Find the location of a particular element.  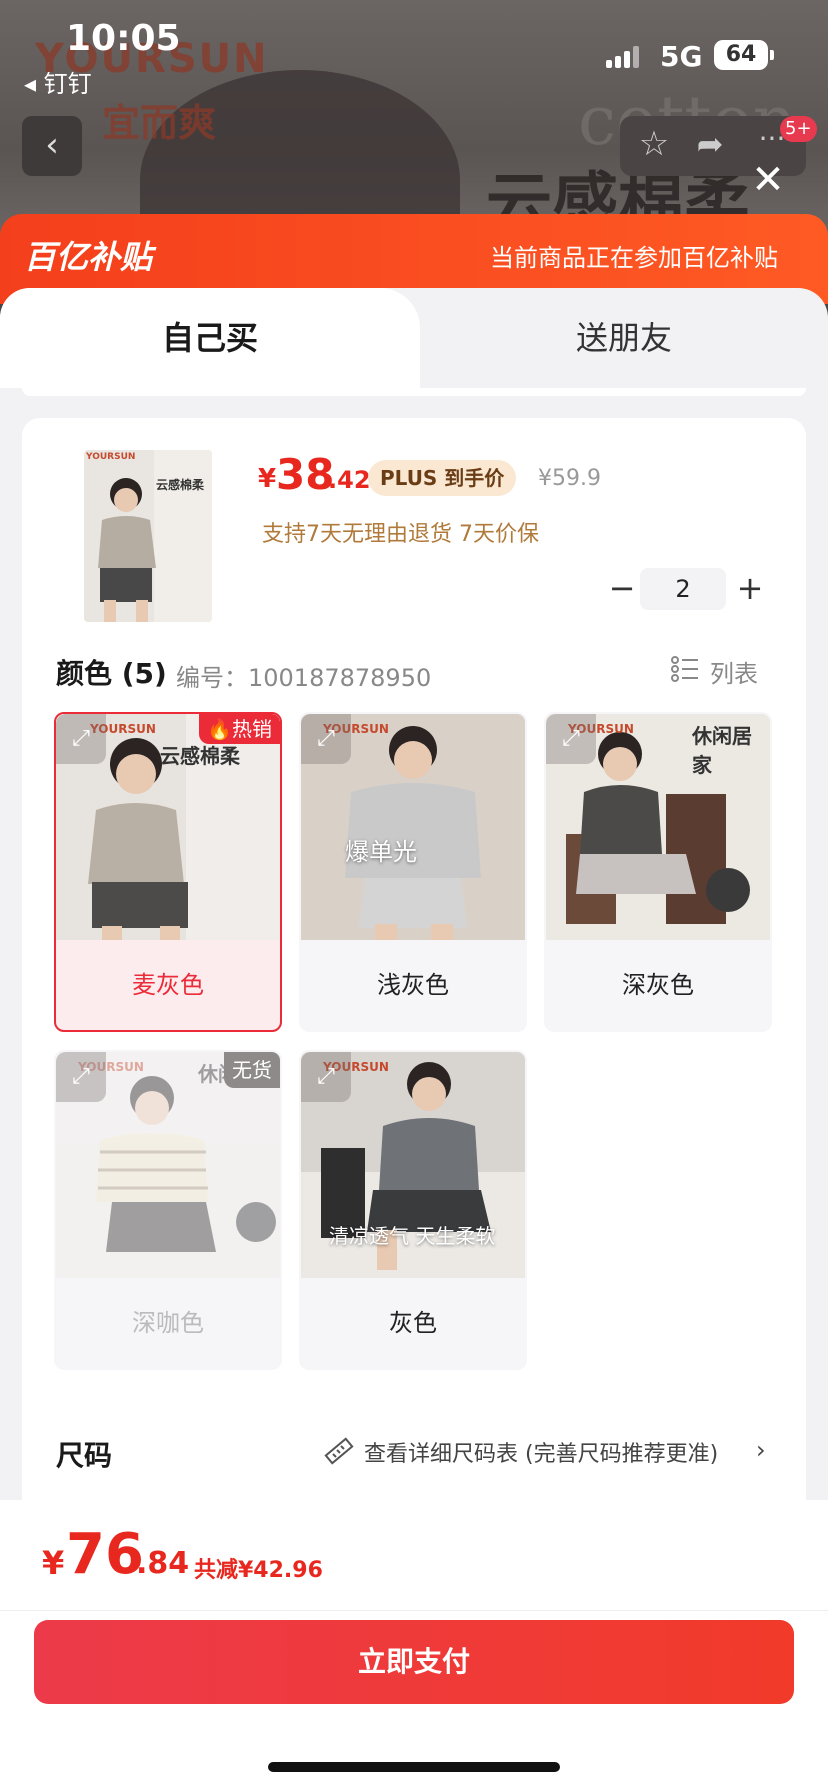

size-chart-link: 查看详细尺码表 (完善尺码推荐更准) is located at coordinates (541, 1452).